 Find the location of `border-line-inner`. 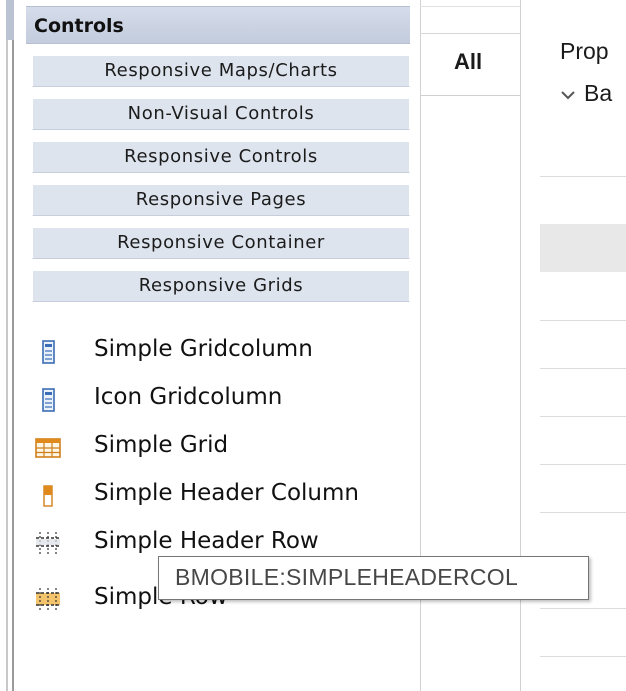

border-line-inner is located at coordinates (7, 345).